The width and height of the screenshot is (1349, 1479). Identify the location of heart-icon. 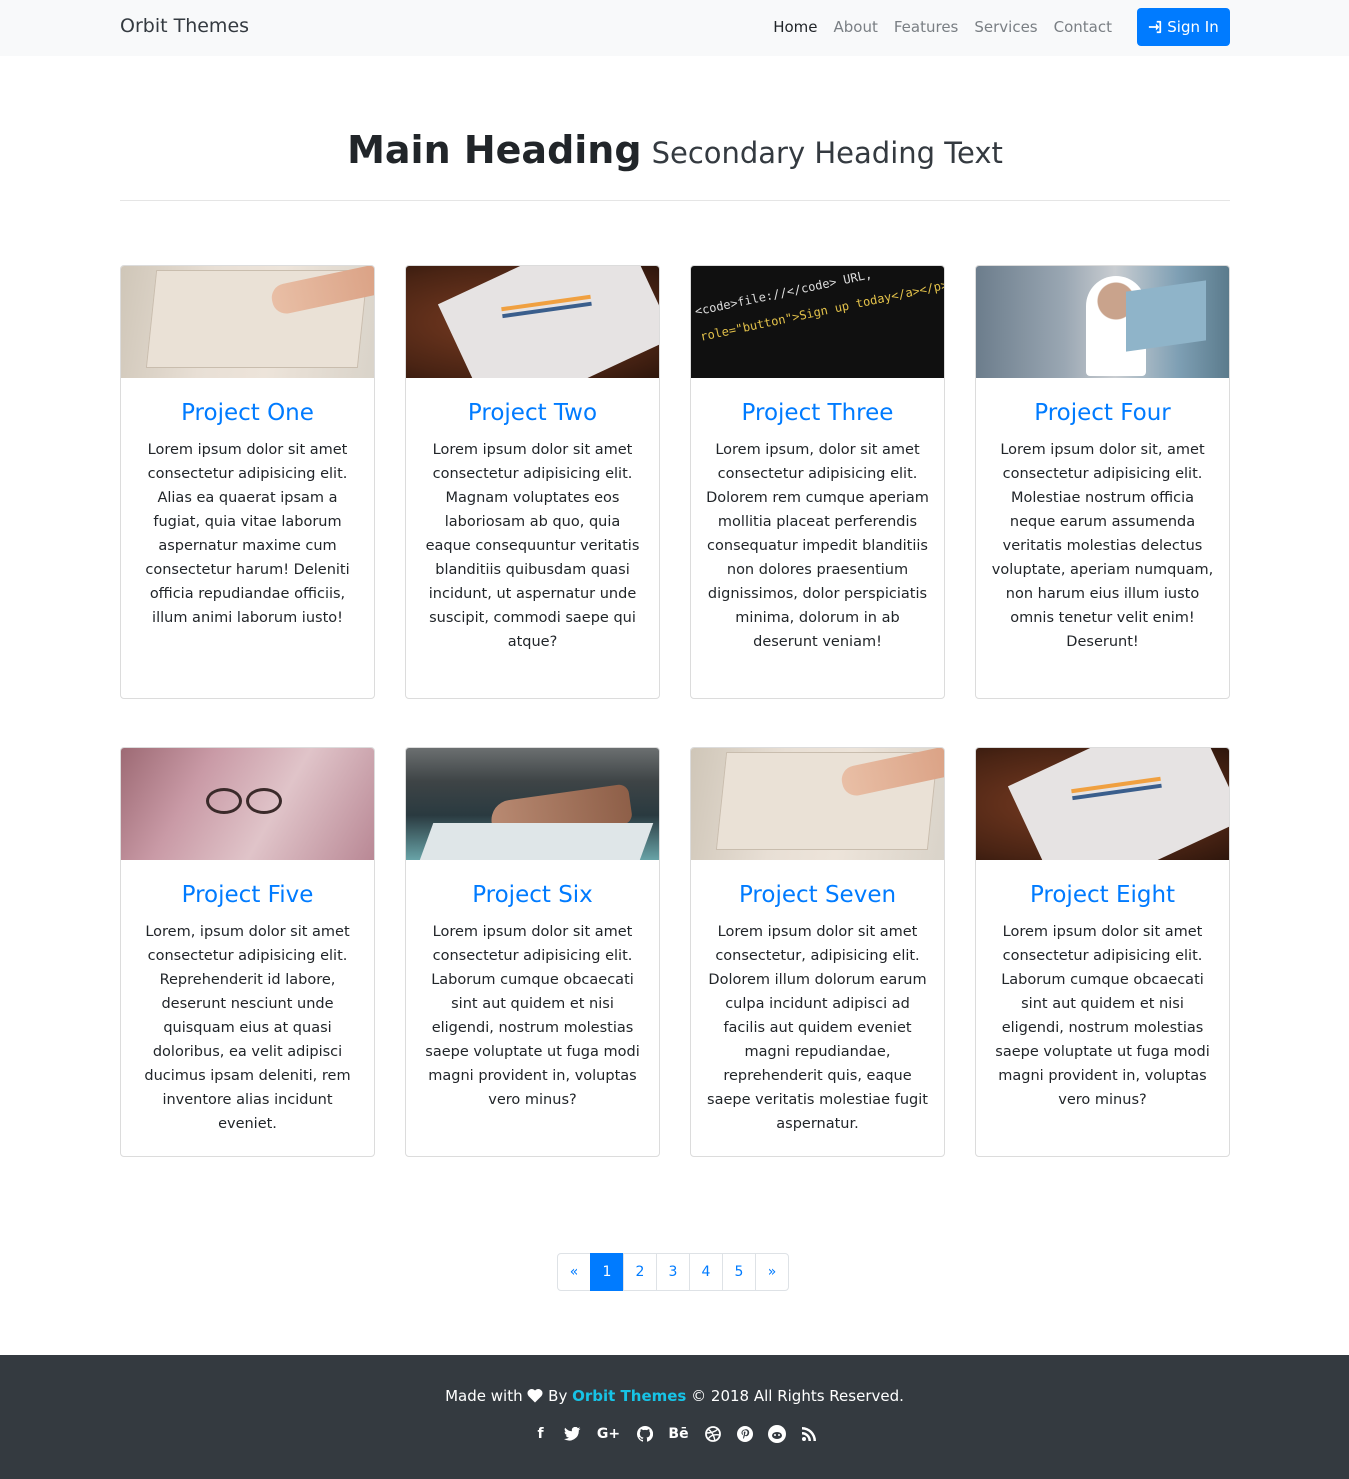
(535, 1395).